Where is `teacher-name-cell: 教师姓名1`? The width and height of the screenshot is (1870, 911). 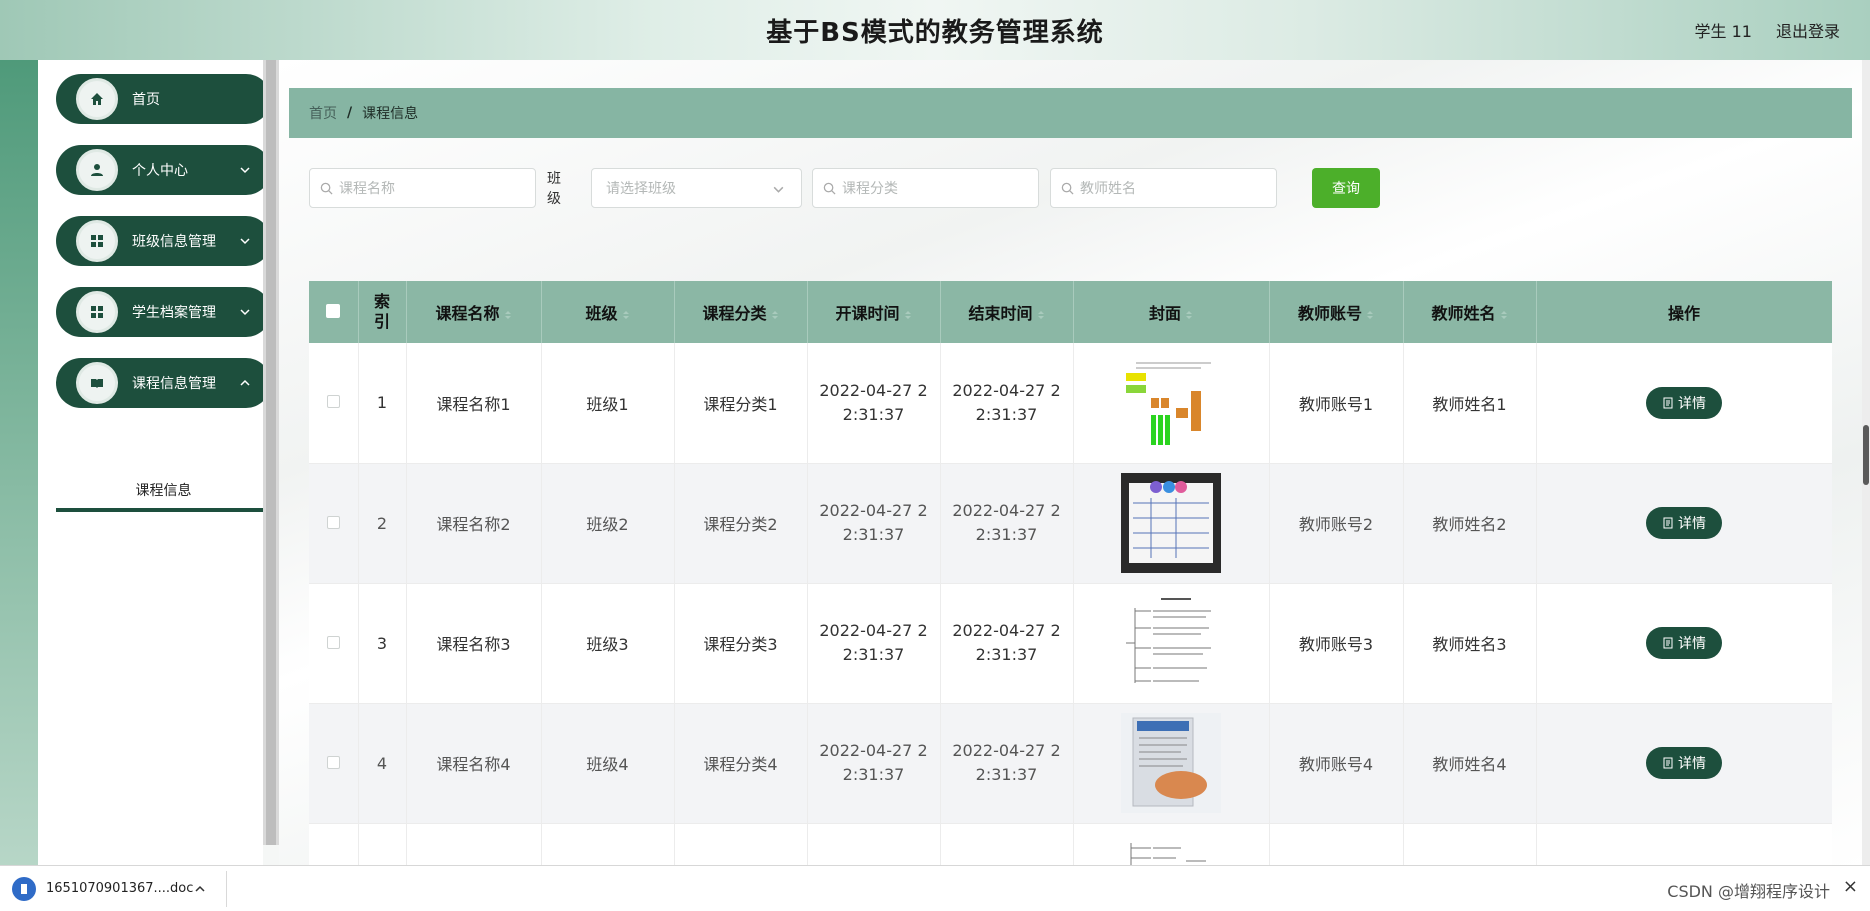 teacher-name-cell: 教师姓名1 is located at coordinates (1470, 403).